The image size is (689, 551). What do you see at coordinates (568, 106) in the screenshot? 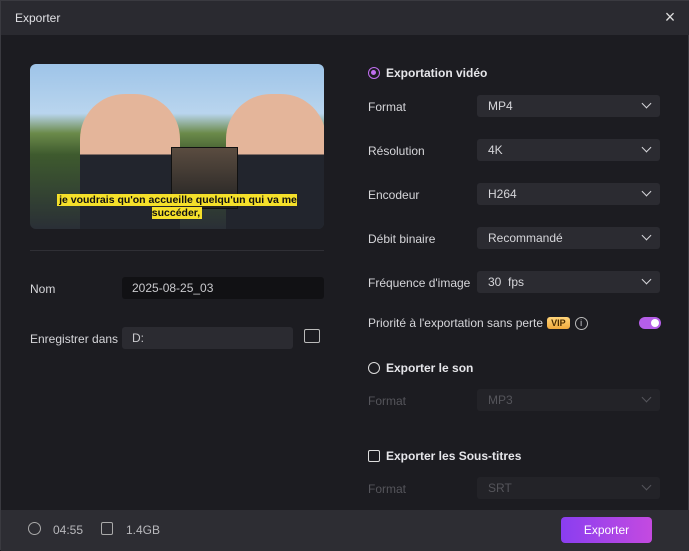
I see `format-select: MP4` at bounding box center [568, 106].